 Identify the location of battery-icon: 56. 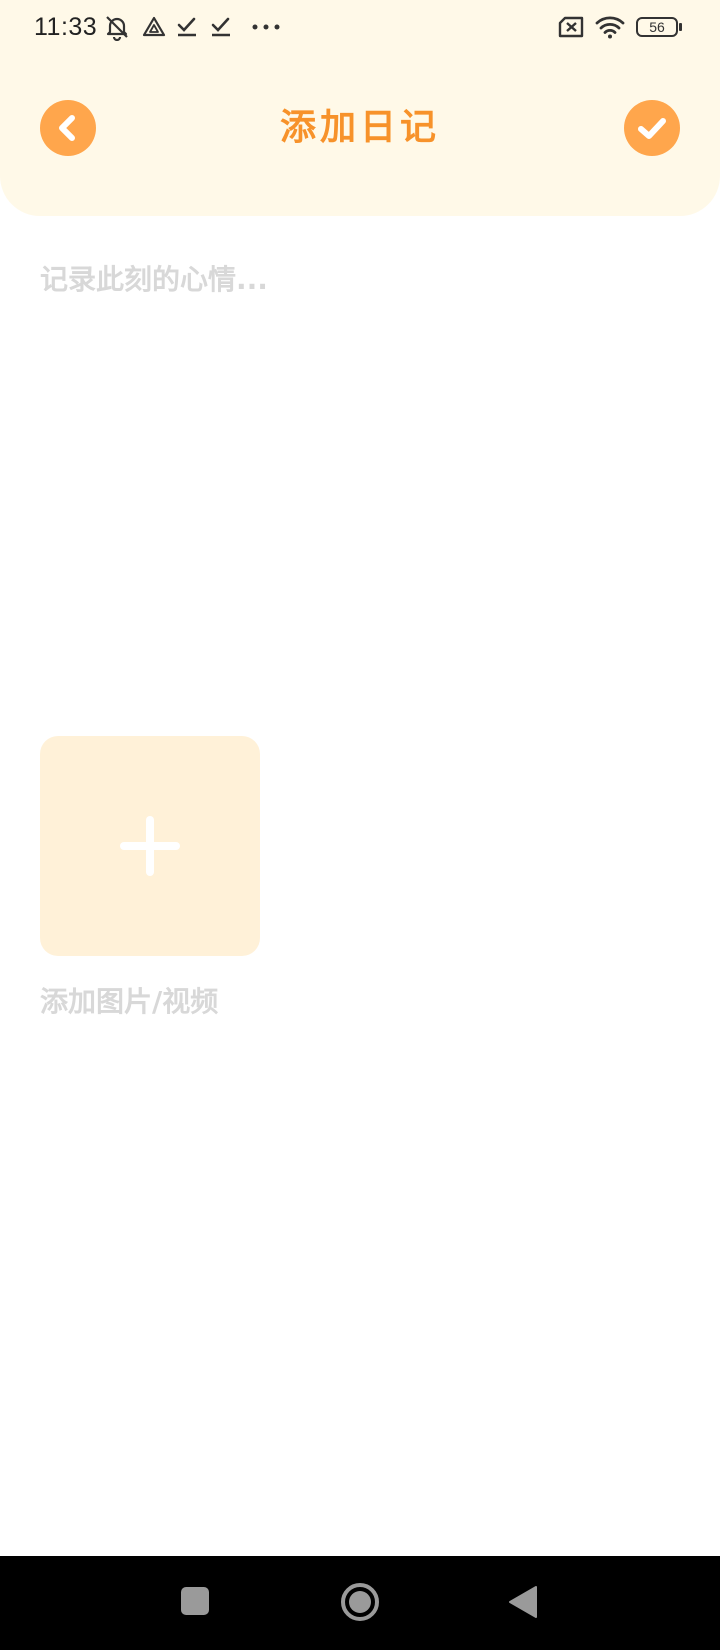
(657, 27).